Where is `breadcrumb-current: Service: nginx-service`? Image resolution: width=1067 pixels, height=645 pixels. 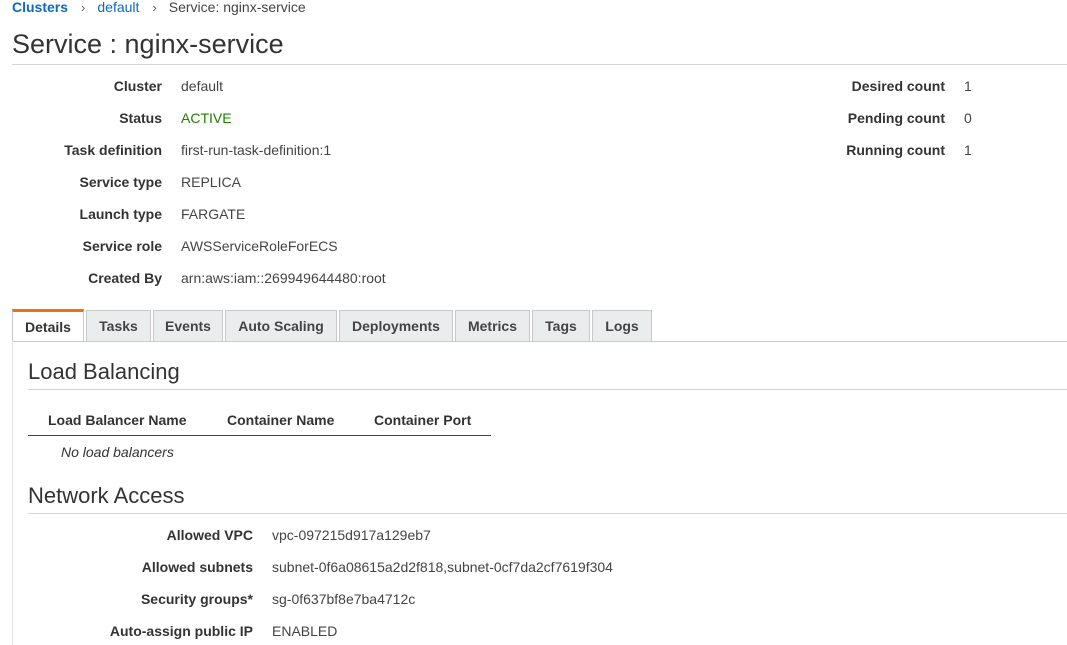
breadcrumb-current: Service: nginx-service is located at coordinates (237, 7).